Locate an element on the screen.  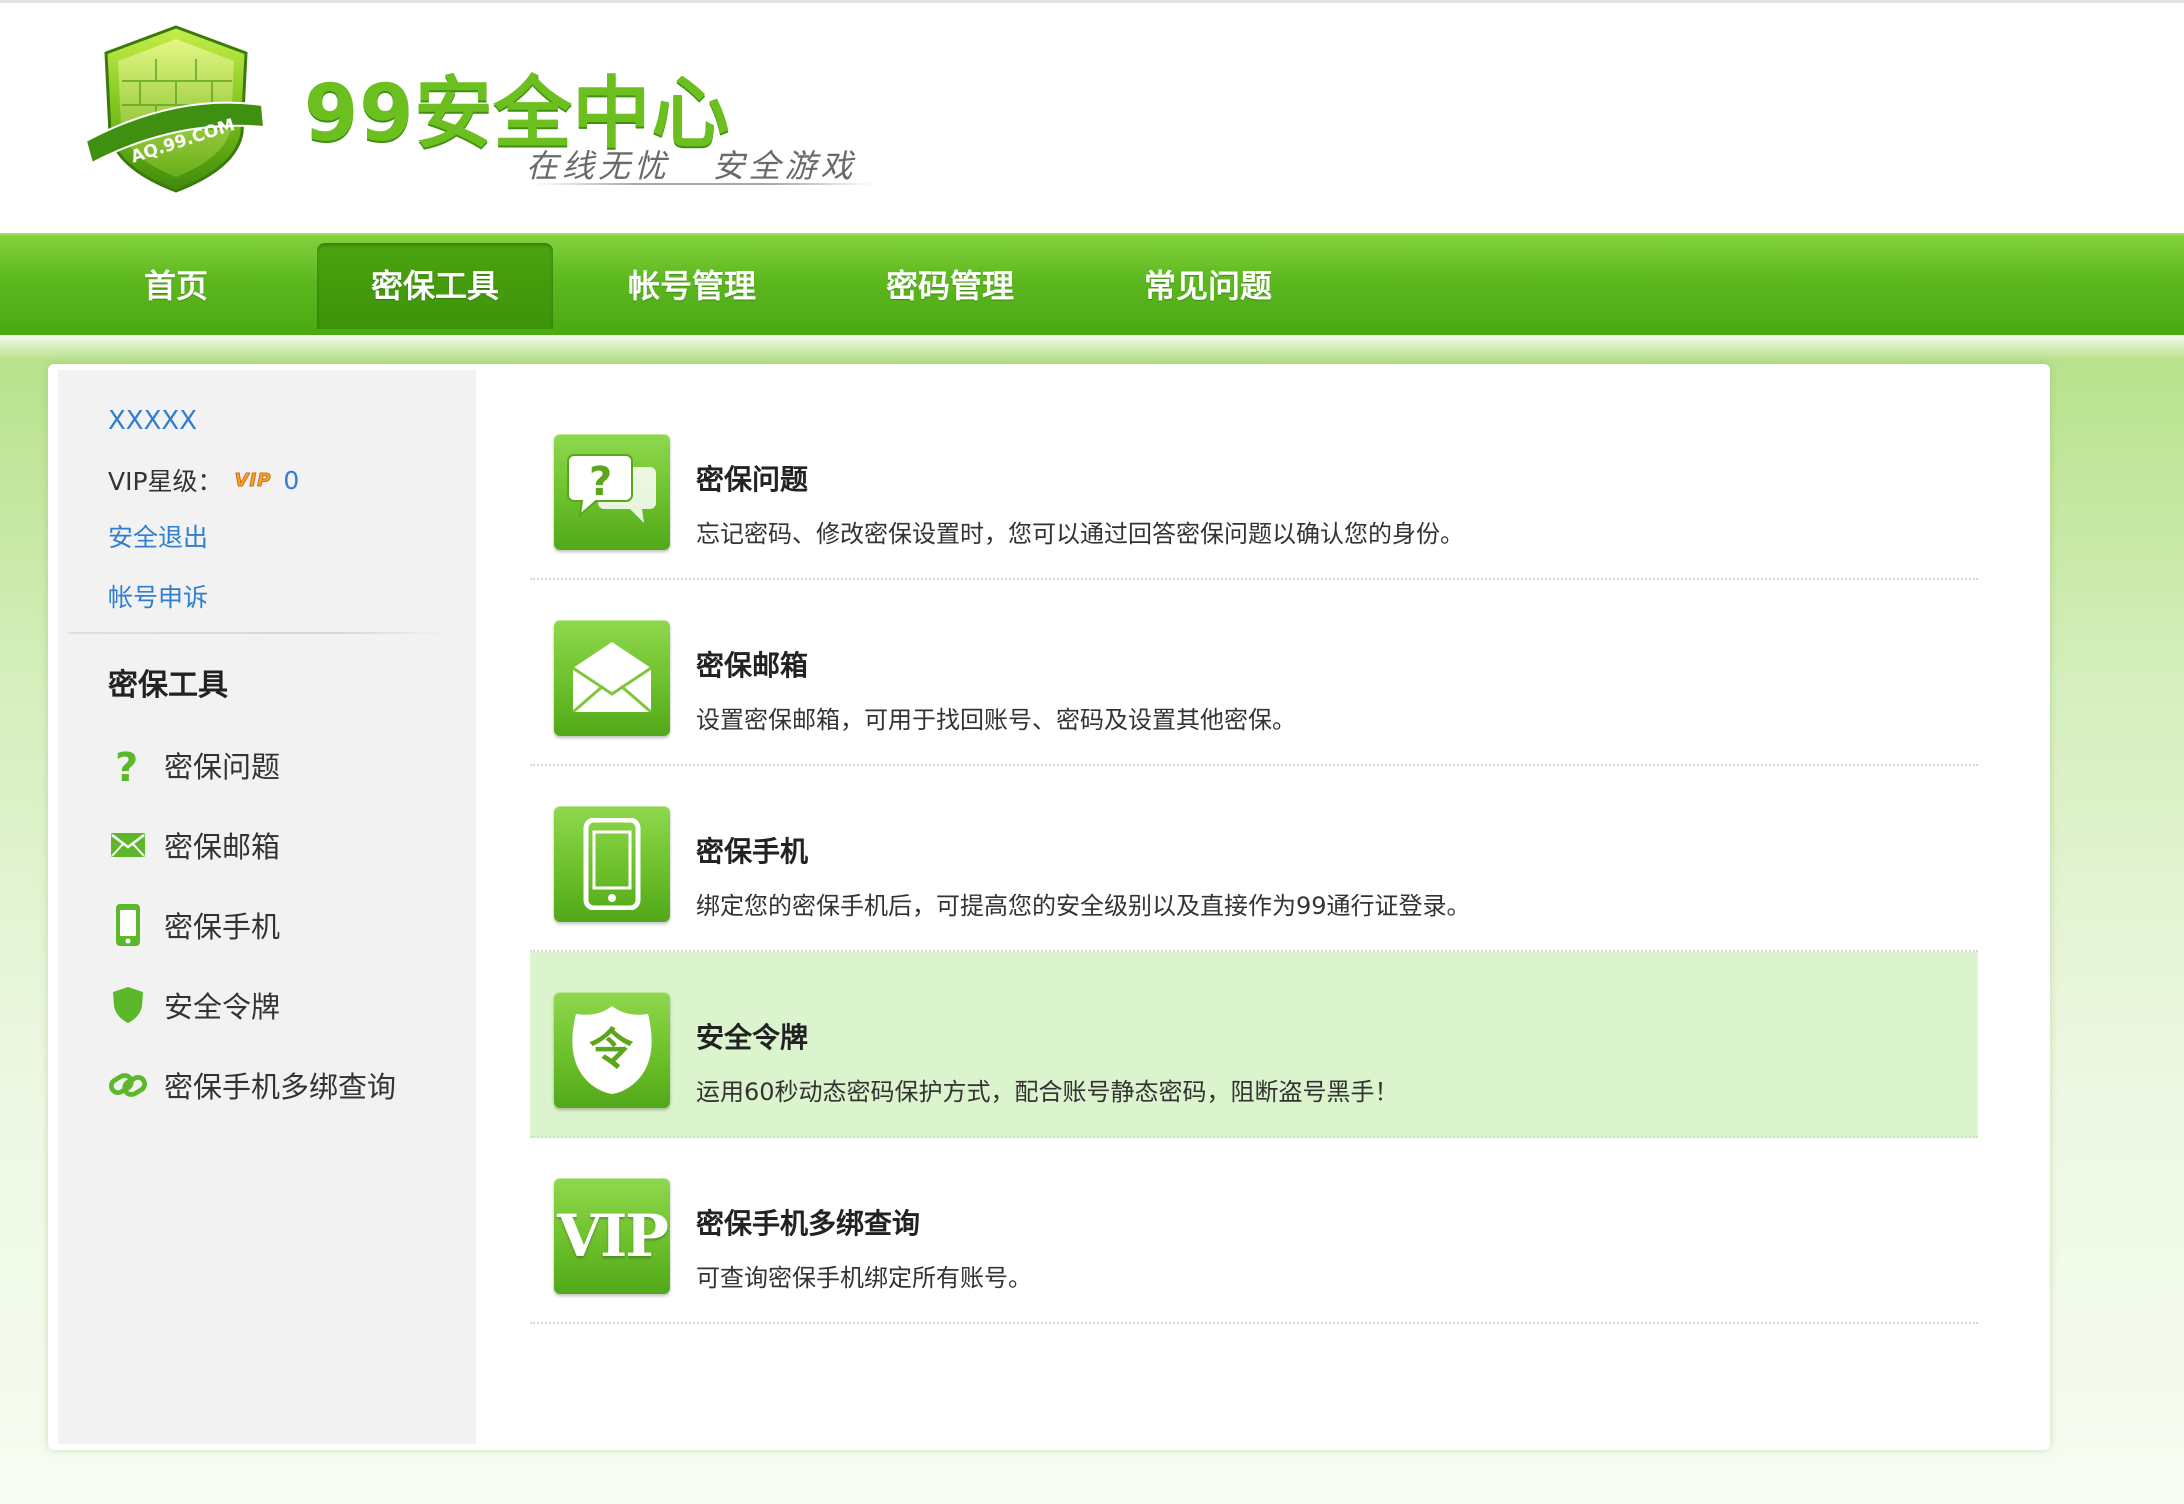
sidebar-item-multi-bind-query: 密保手机多绑查询 is located at coordinates (288, 1085).